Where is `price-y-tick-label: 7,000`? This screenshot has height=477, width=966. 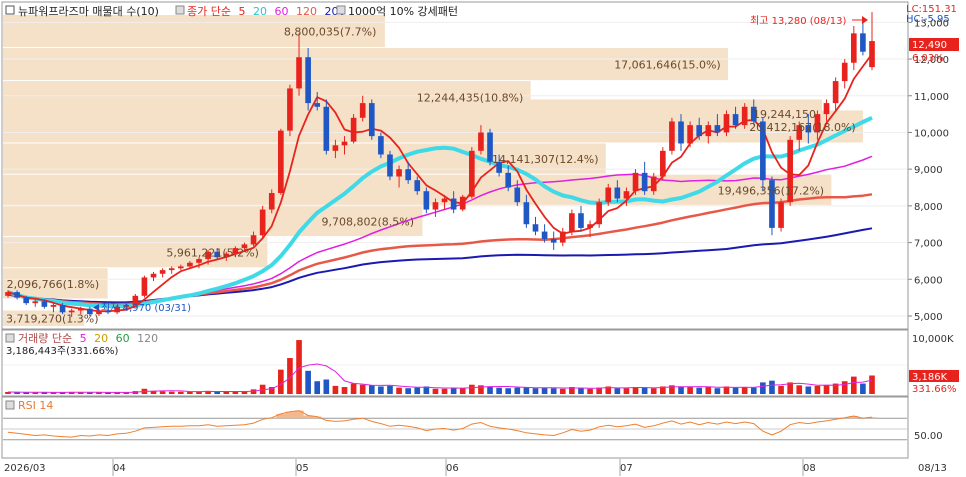 price-y-tick-label: 7,000 is located at coordinates (928, 244).